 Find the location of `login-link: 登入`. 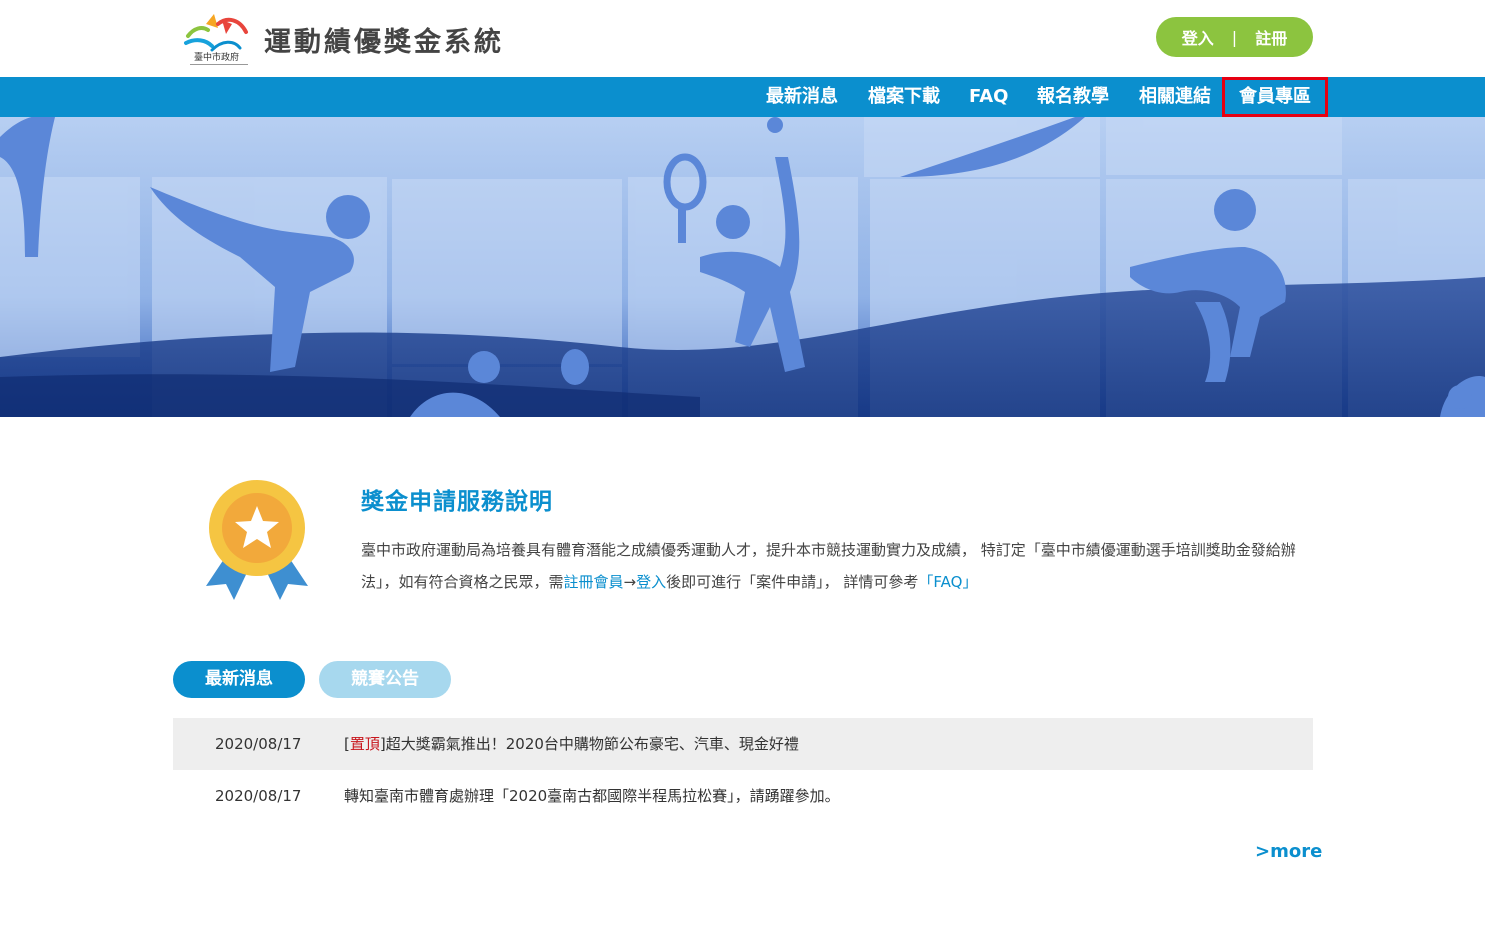

login-link: 登入 is located at coordinates (1198, 37).